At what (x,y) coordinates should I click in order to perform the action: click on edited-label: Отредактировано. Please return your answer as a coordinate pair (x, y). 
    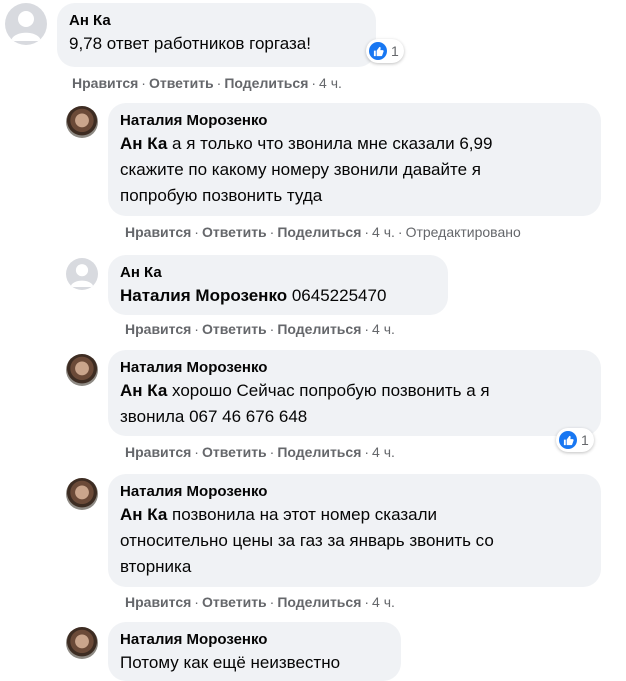
    Looking at the image, I should click on (463, 232).